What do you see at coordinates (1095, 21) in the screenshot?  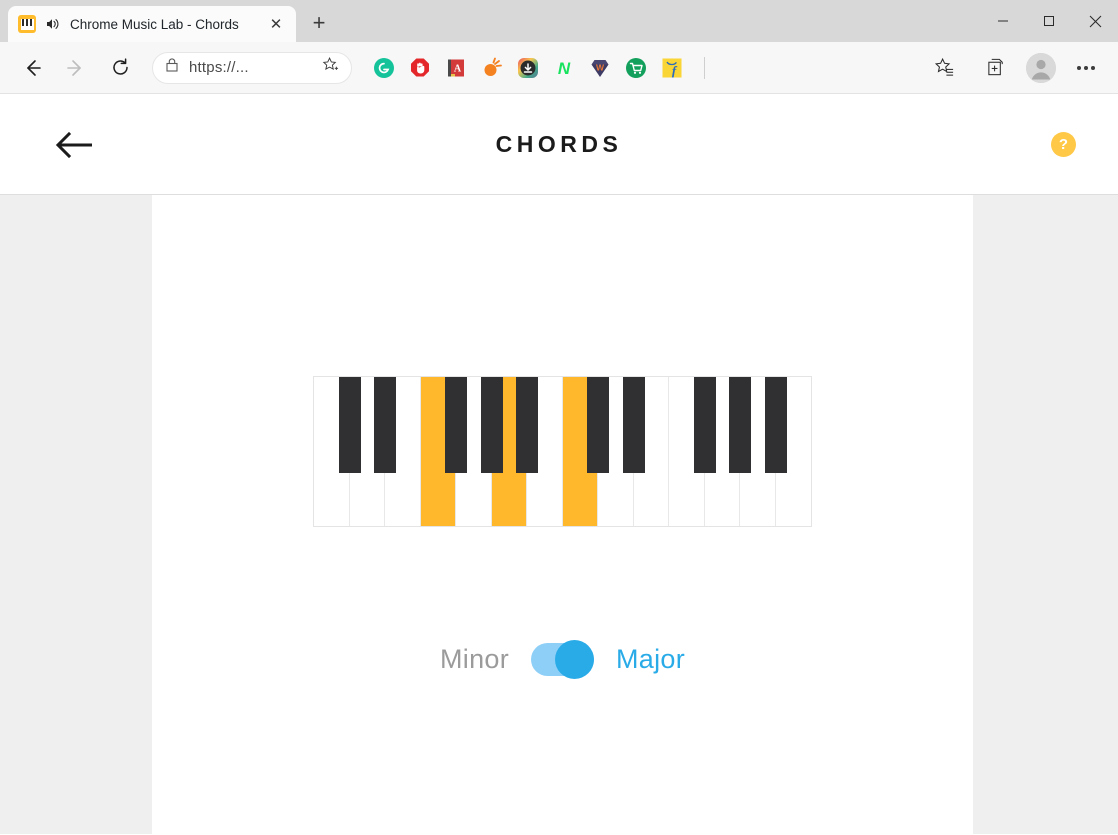 I see `close-window-button` at bounding box center [1095, 21].